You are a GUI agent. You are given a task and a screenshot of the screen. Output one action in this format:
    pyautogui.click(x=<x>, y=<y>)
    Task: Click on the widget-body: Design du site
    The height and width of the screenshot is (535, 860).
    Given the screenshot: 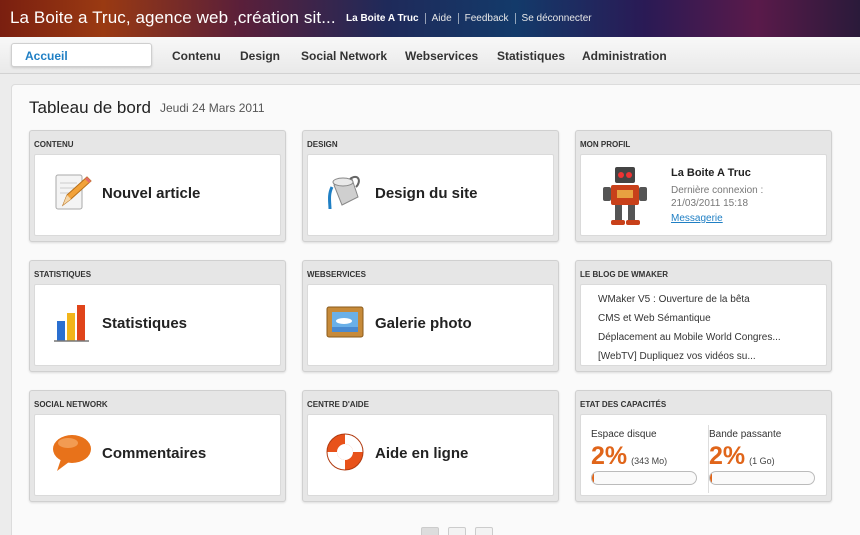 What is the action you would take?
    pyautogui.click(x=430, y=195)
    